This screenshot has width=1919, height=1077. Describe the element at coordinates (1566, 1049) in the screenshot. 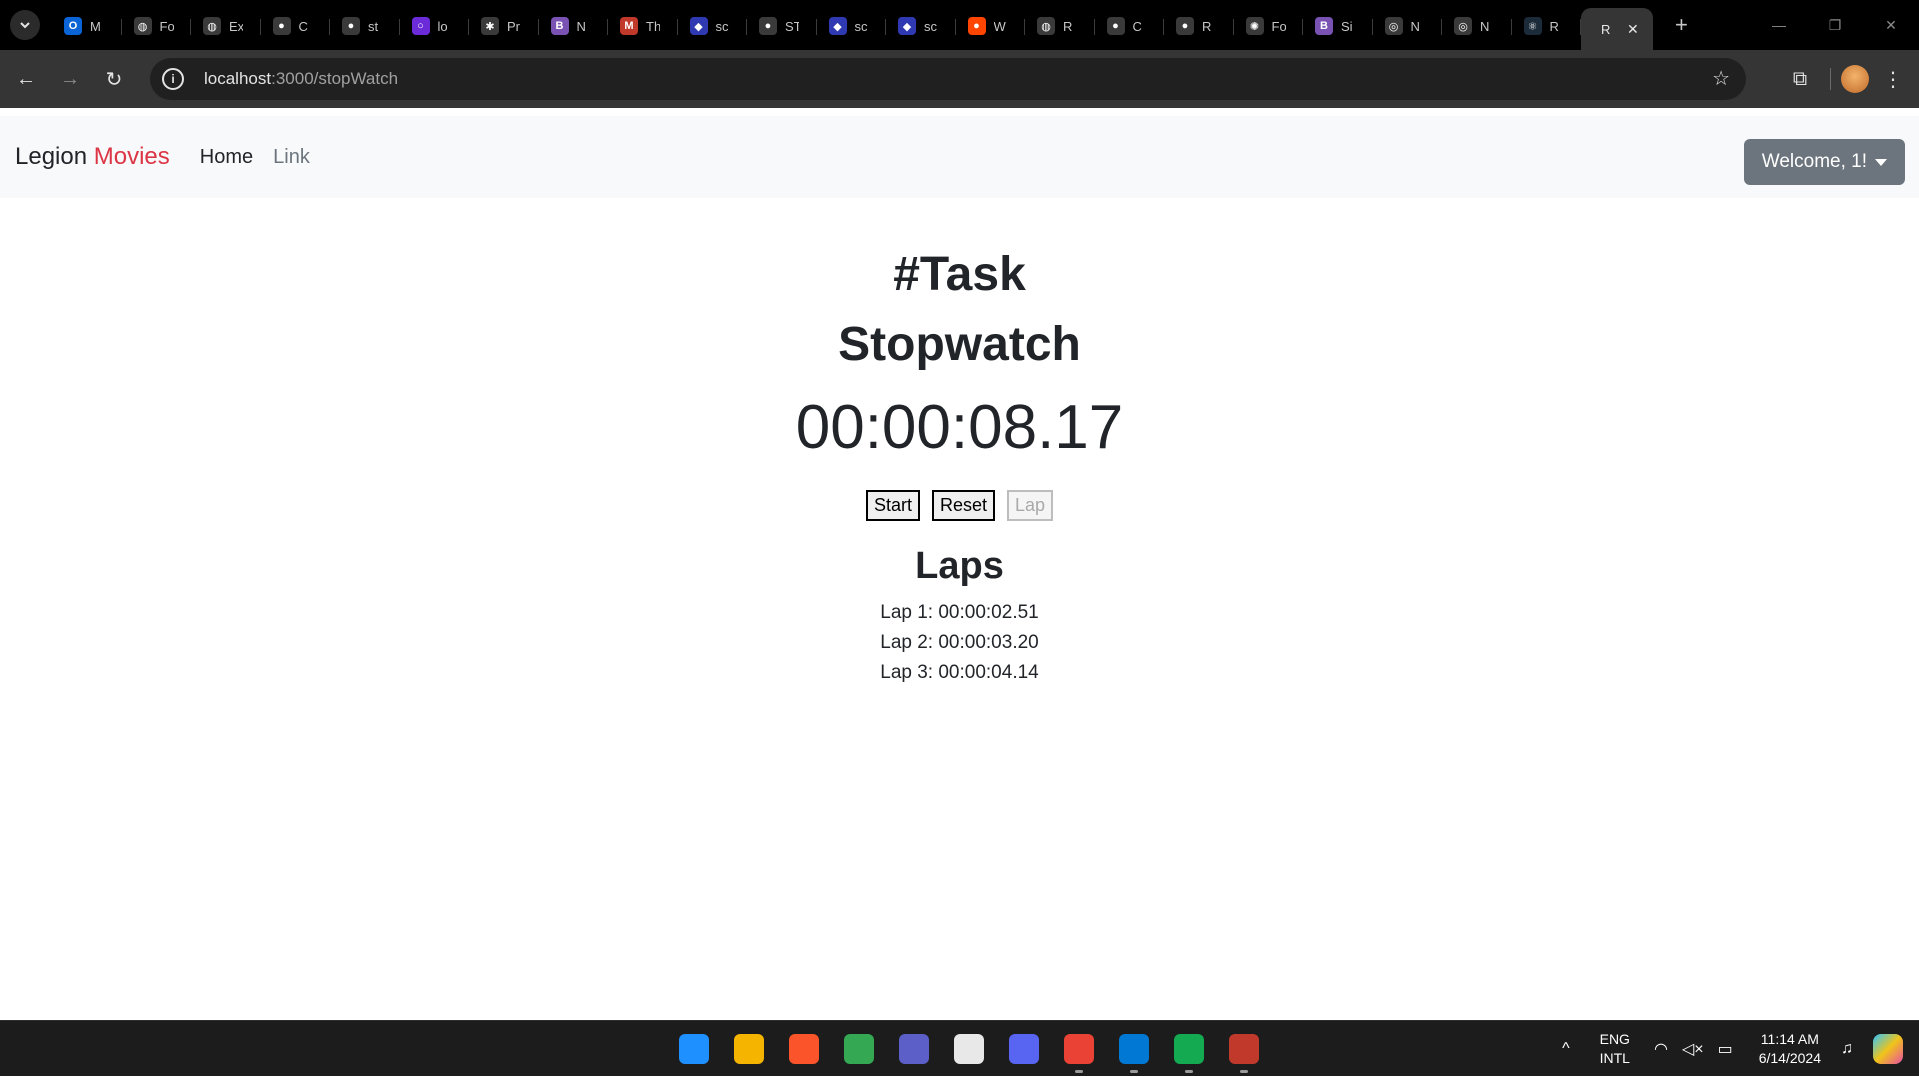

I see `chevron-up-icon: ^` at that location.